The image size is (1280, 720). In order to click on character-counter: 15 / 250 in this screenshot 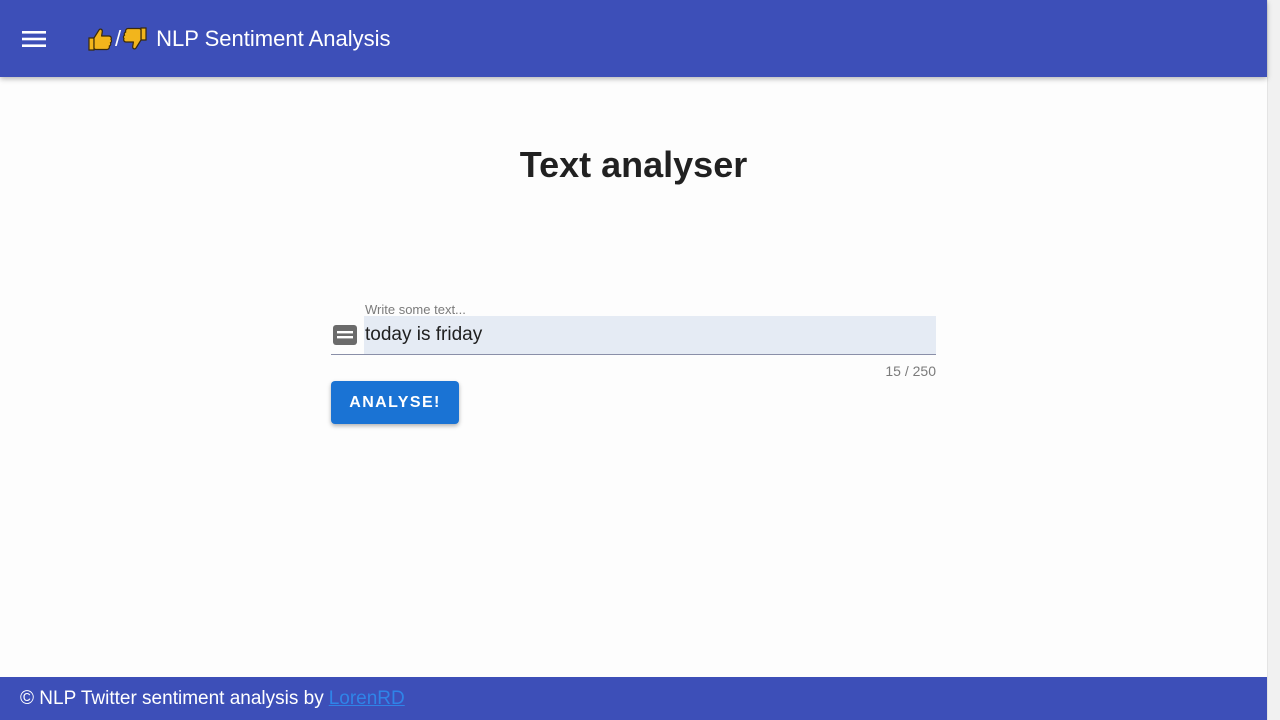, I will do `click(910, 371)`.